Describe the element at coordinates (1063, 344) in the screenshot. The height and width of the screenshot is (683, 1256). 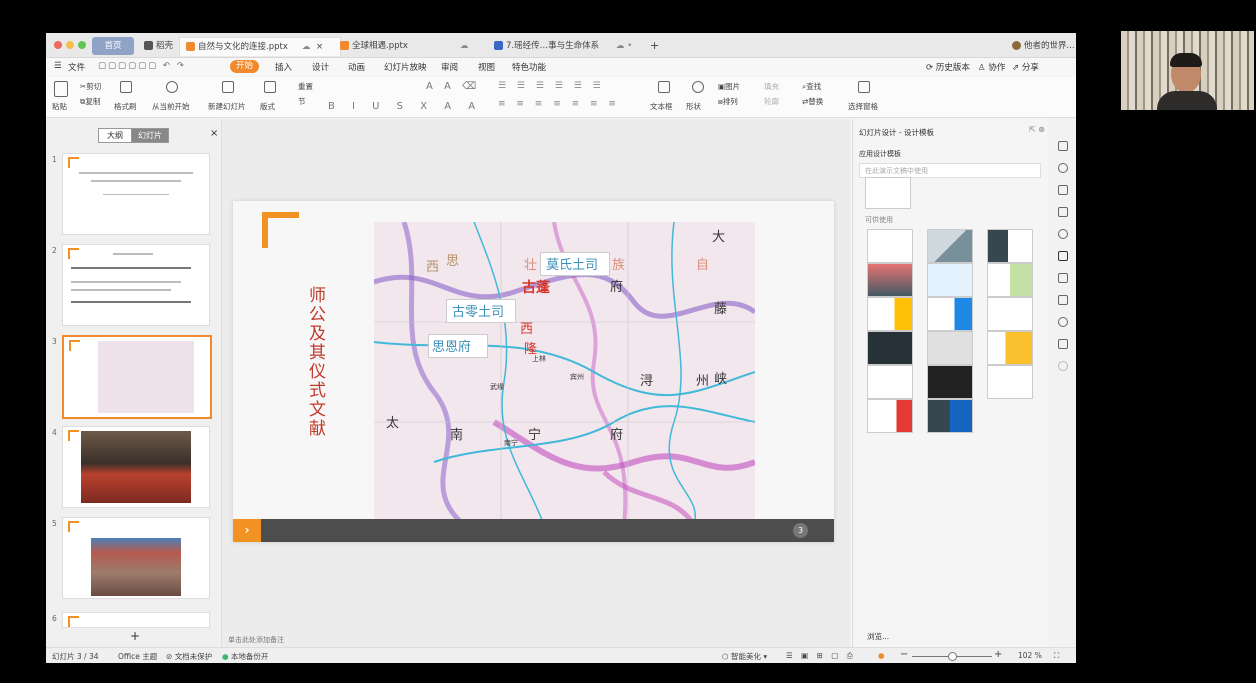
I see `backup-icon` at that location.